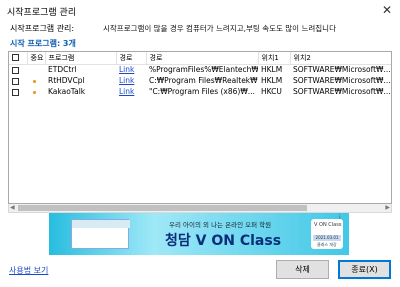  What do you see at coordinates (200, 10) in the screenshot?
I see `title-bar: 시작프로그램 관리 ✕` at bounding box center [200, 10].